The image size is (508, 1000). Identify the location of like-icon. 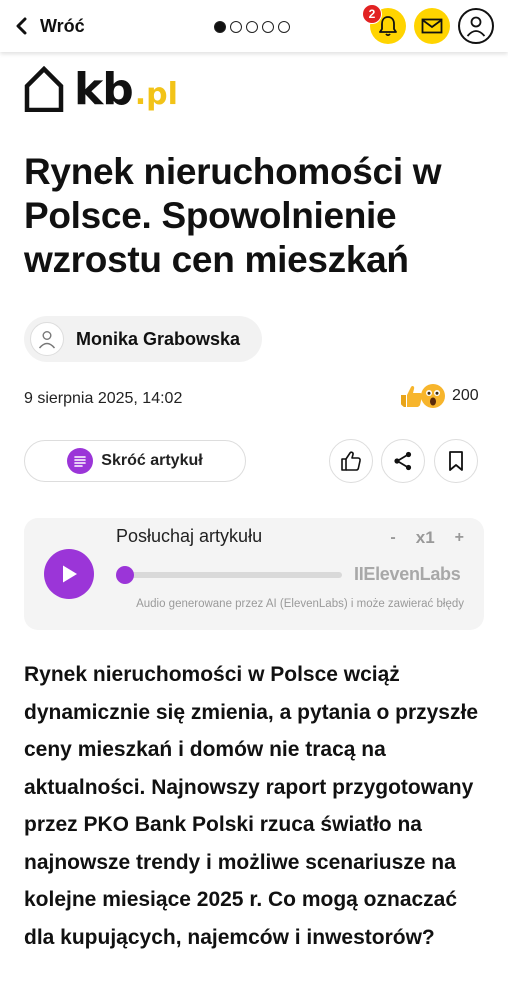
(351, 461).